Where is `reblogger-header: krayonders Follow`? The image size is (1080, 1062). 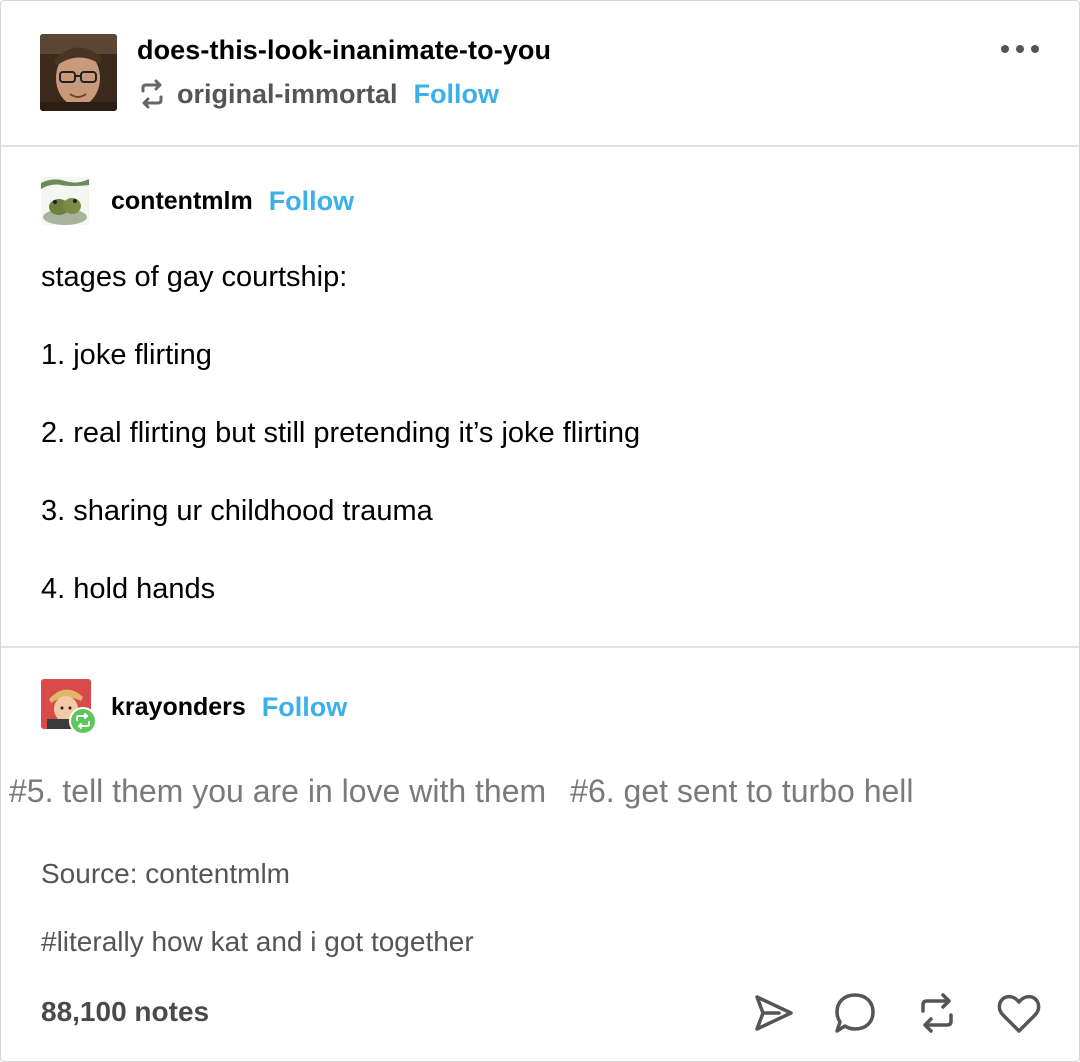
reblogger-header: krayonders Follow is located at coordinates (194, 707).